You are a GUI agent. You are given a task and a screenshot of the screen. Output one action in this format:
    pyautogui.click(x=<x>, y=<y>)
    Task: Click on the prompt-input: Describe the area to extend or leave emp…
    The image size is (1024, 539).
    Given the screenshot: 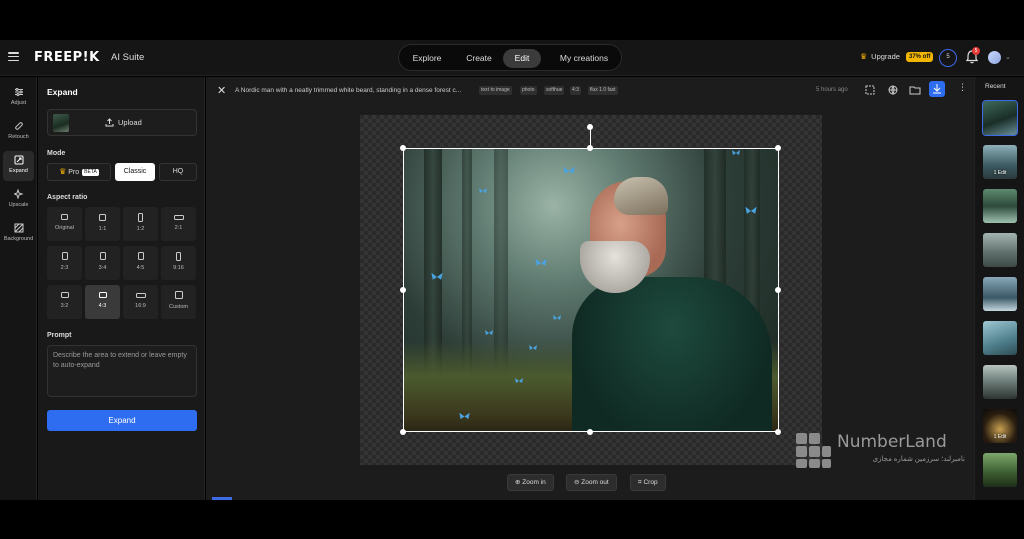 What is the action you would take?
    pyautogui.click(x=122, y=371)
    